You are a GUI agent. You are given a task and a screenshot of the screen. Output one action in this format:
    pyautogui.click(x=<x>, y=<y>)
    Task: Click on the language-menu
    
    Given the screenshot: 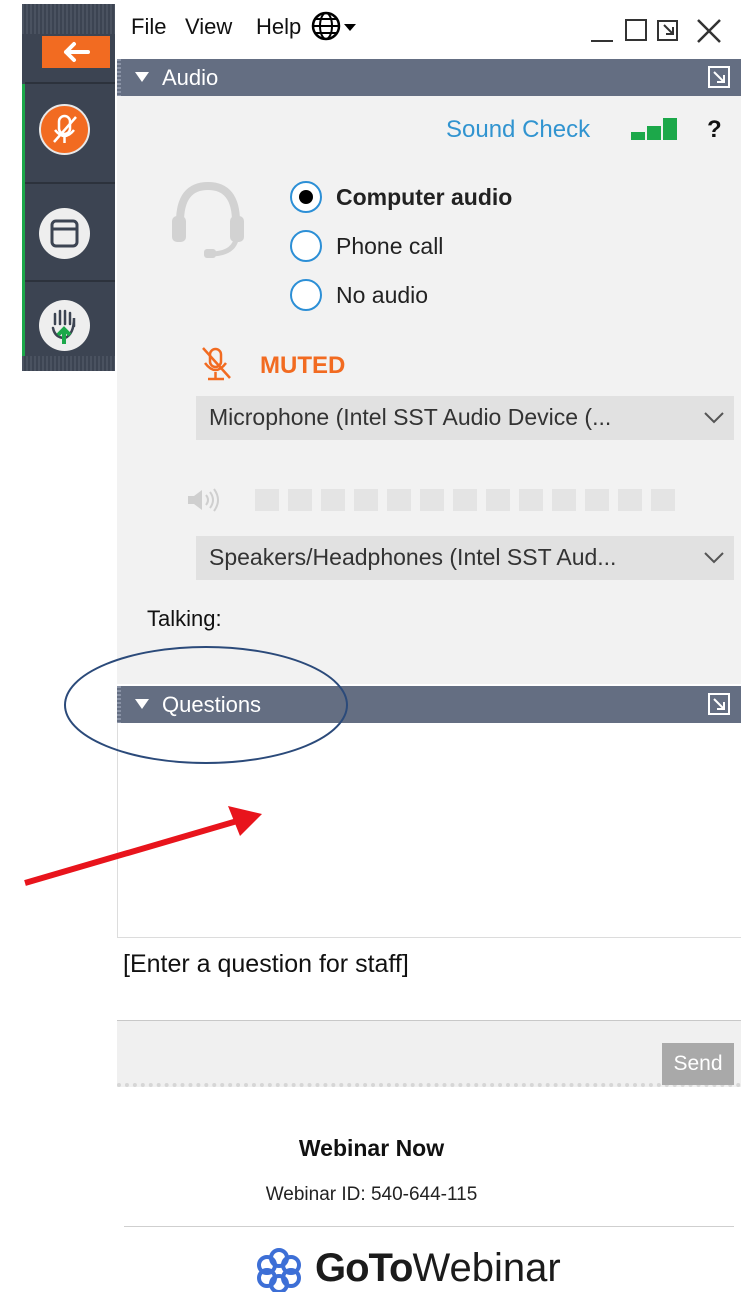 What is the action you would take?
    pyautogui.click(x=342, y=30)
    